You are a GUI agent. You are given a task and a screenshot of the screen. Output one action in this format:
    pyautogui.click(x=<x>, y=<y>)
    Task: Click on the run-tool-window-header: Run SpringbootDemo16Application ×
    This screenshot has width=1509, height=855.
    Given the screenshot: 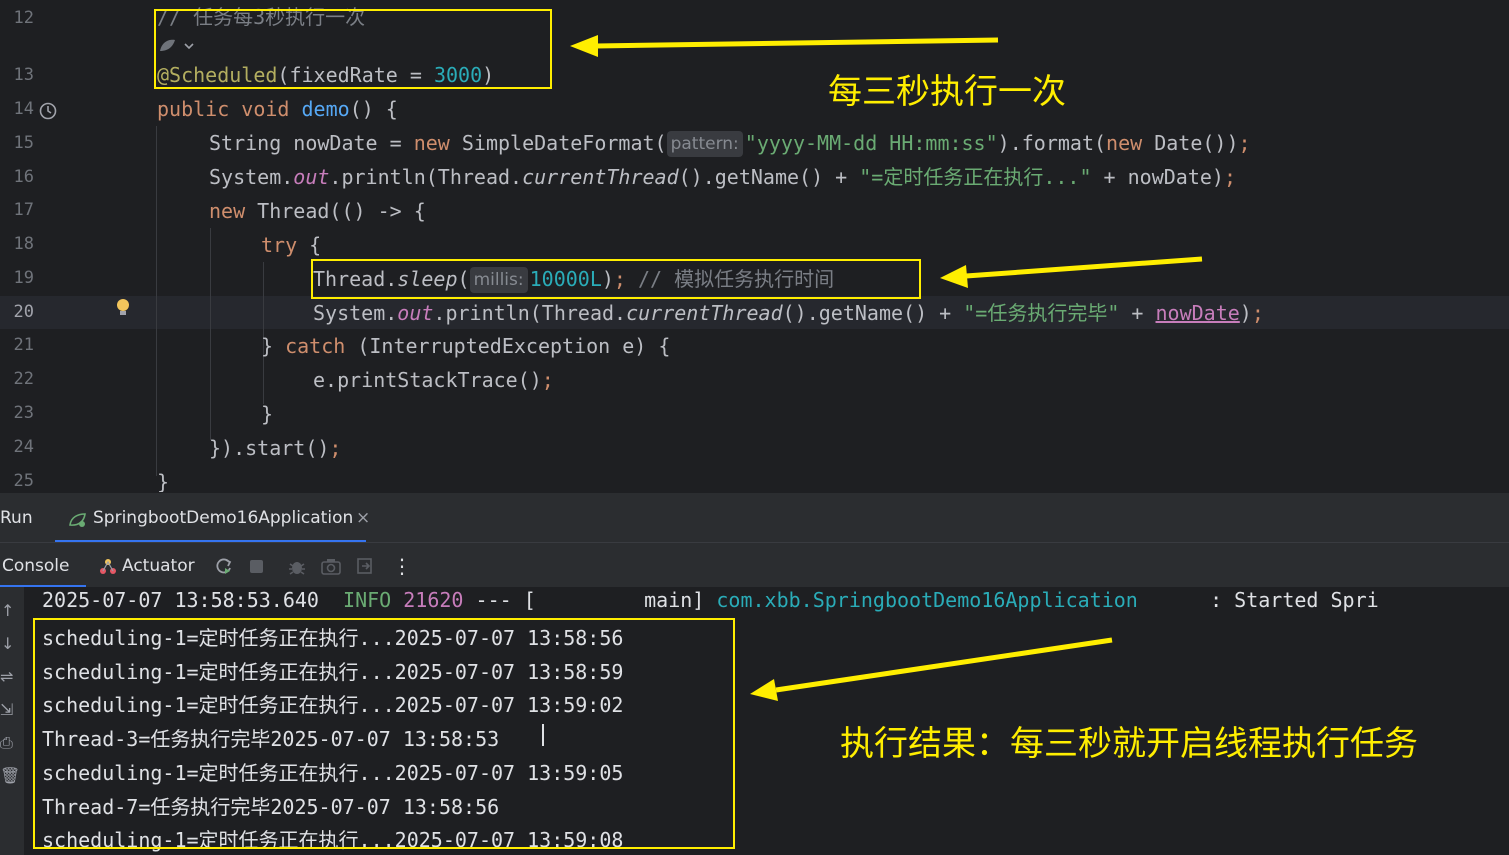 What is the action you would take?
    pyautogui.click(x=754, y=517)
    